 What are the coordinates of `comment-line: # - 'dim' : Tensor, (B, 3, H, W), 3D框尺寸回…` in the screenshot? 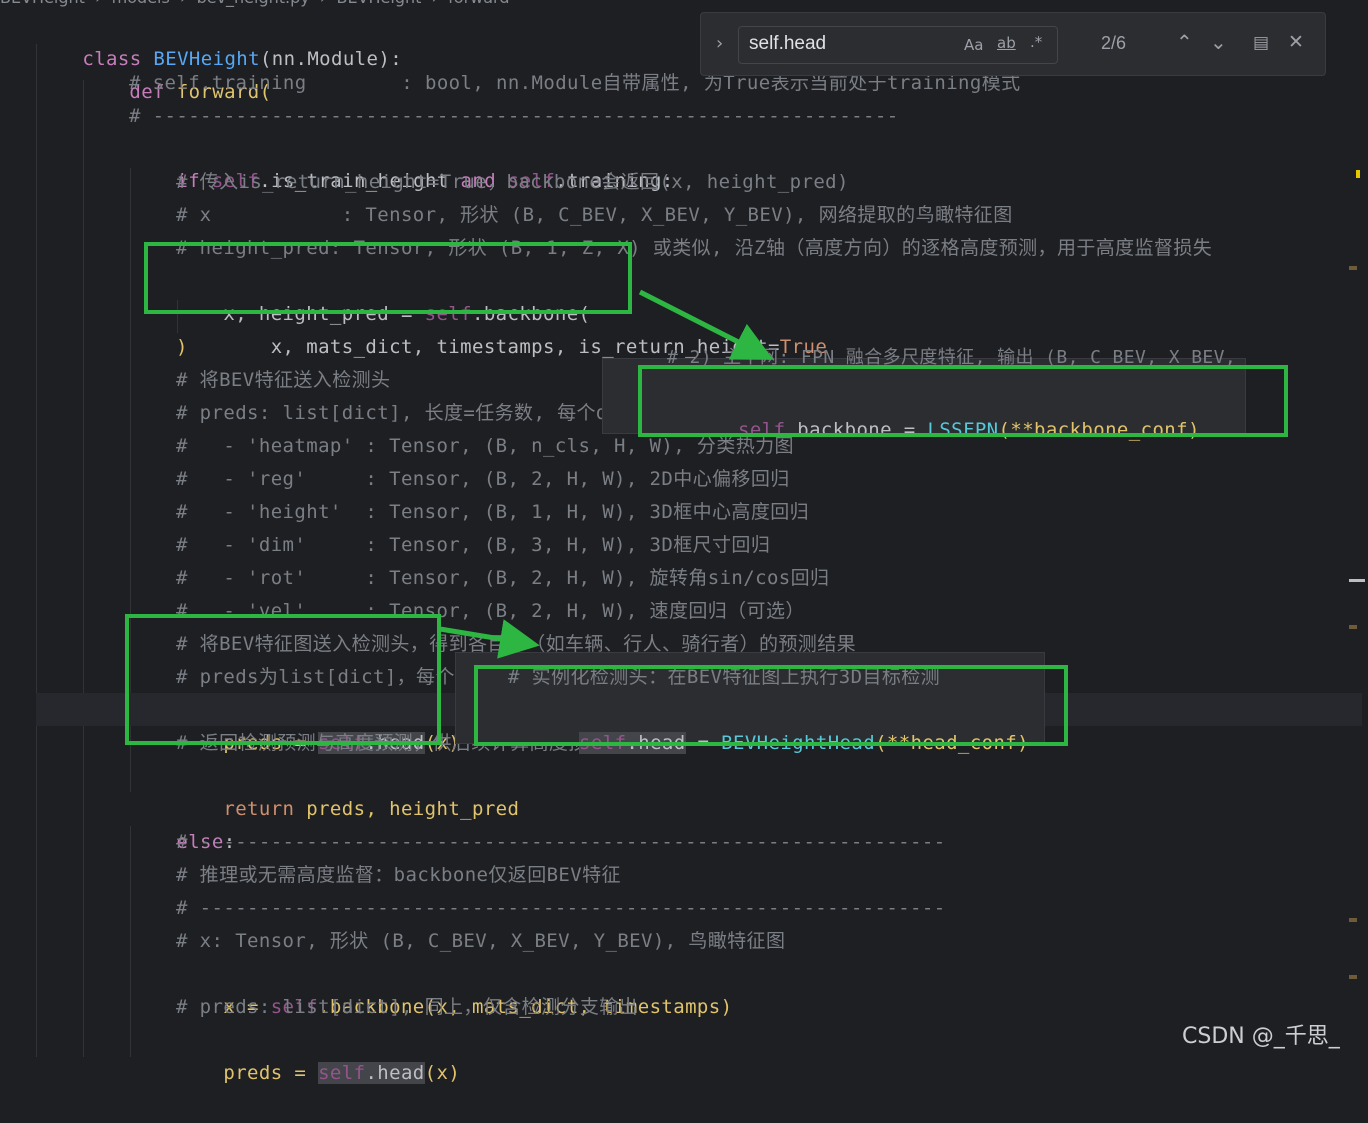 It's located at (473, 545).